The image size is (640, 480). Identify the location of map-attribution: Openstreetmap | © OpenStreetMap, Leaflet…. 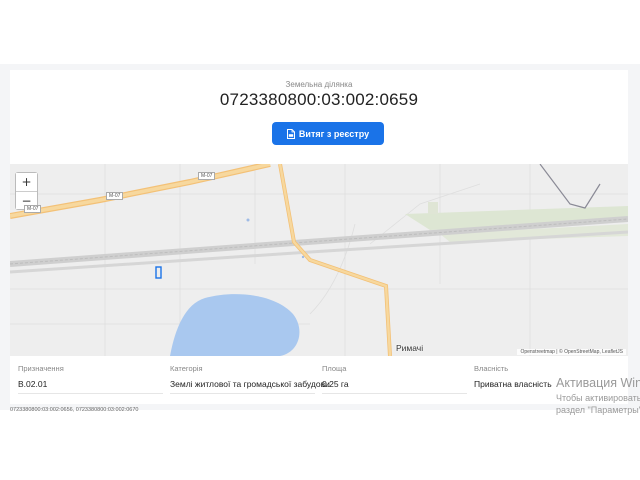
(571, 352).